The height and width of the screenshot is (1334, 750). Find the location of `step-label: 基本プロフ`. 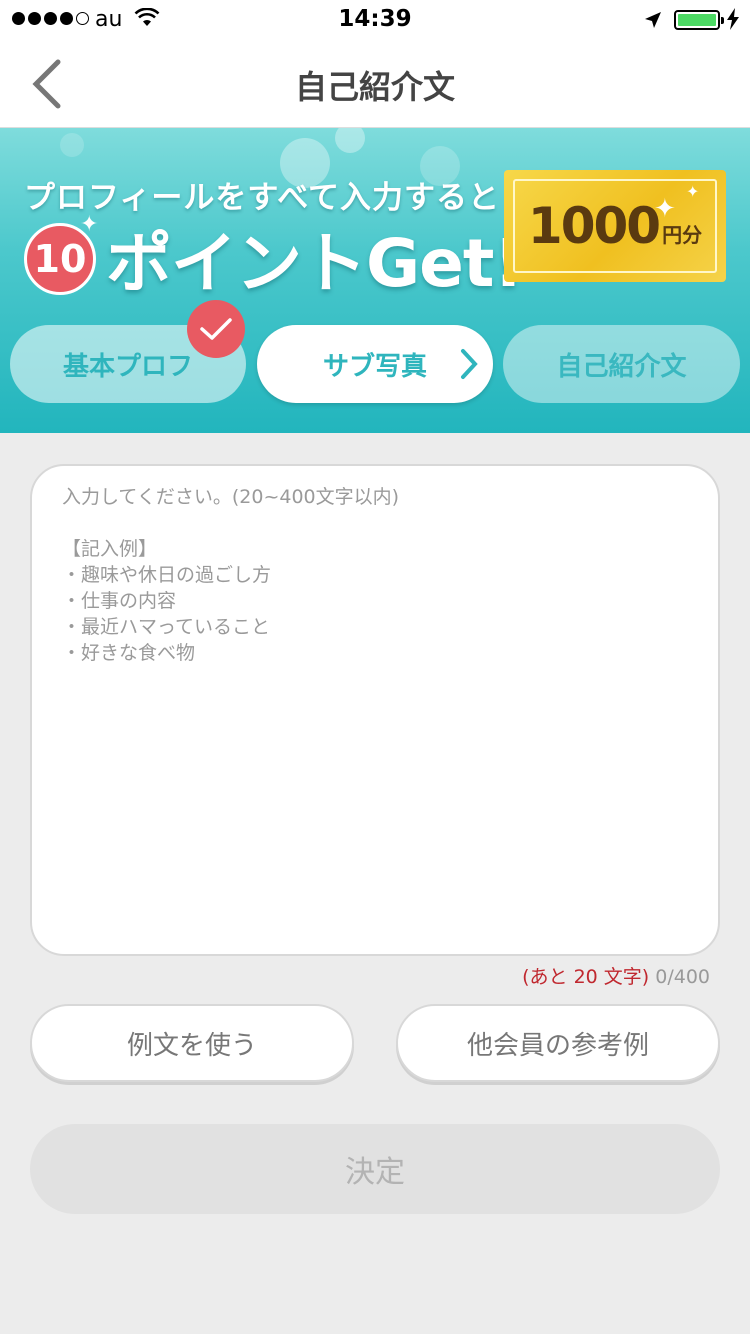

step-label: 基本プロフ is located at coordinates (127, 366).